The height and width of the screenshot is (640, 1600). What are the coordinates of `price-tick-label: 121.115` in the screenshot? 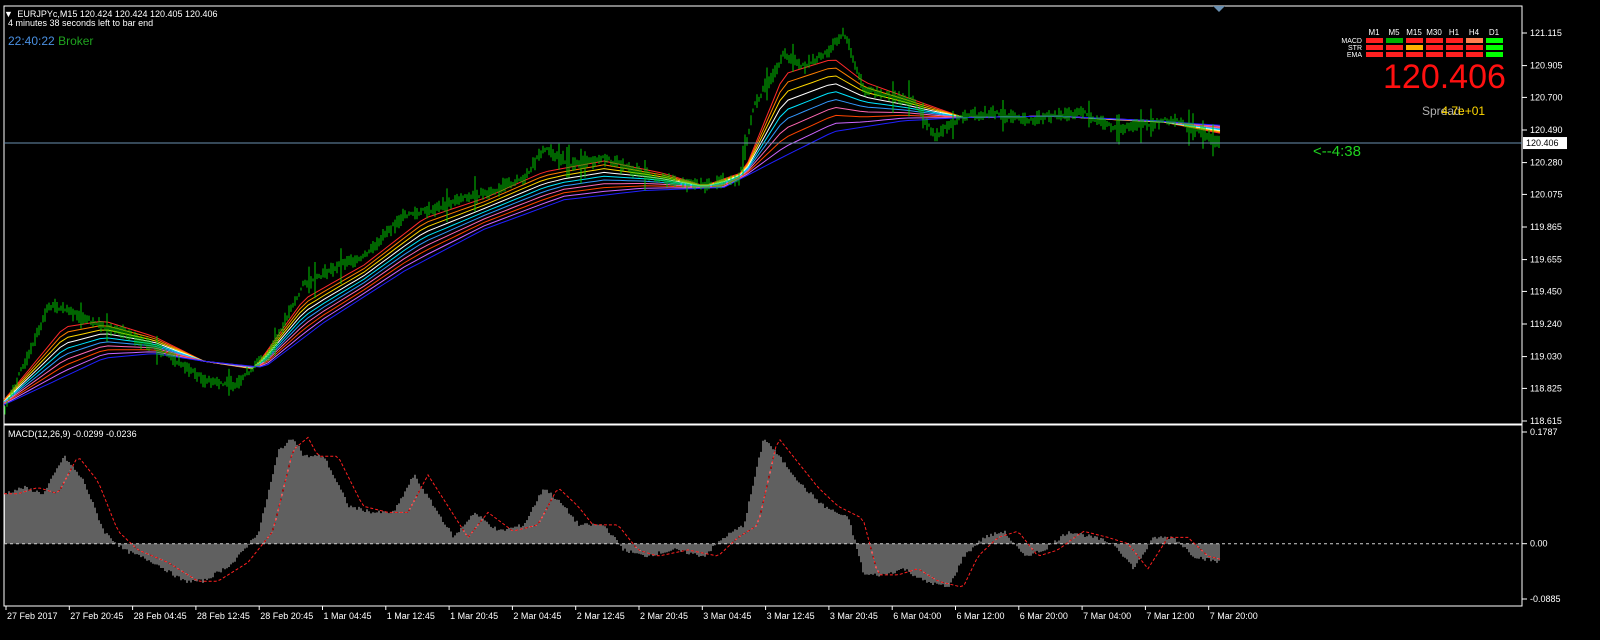 It's located at (1546, 33).